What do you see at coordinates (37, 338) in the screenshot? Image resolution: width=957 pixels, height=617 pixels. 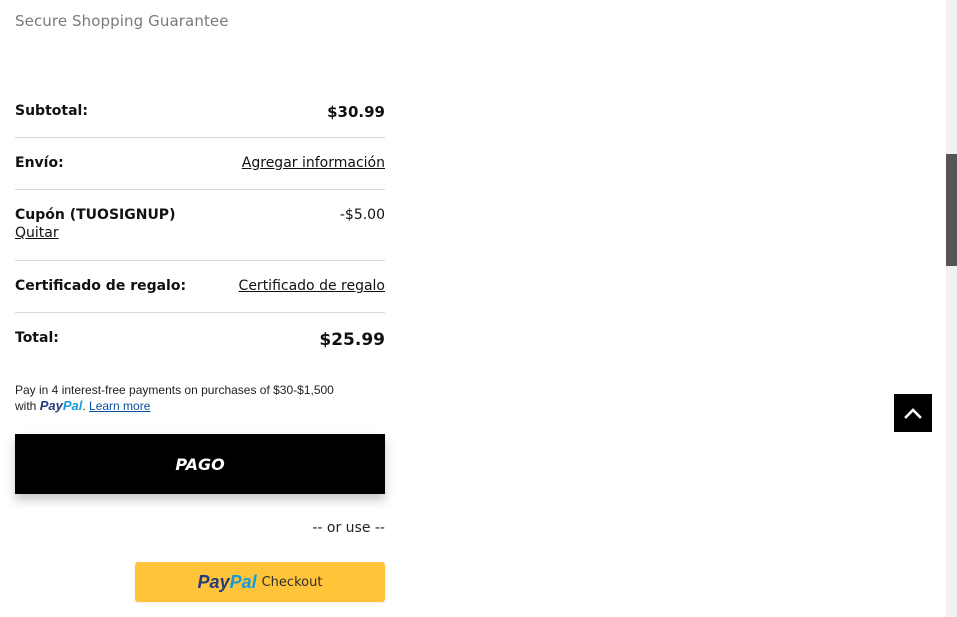 I see `total-label: Total:` at bounding box center [37, 338].